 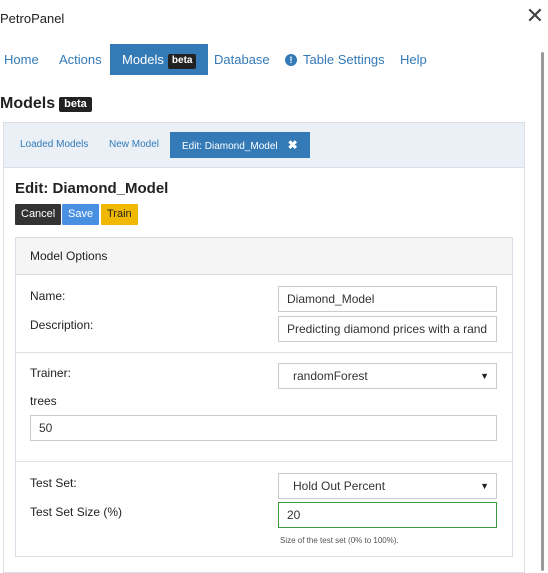 What do you see at coordinates (92, 188) in the screenshot?
I see `edit-title: Edit: Diamond_Model` at bounding box center [92, 188].